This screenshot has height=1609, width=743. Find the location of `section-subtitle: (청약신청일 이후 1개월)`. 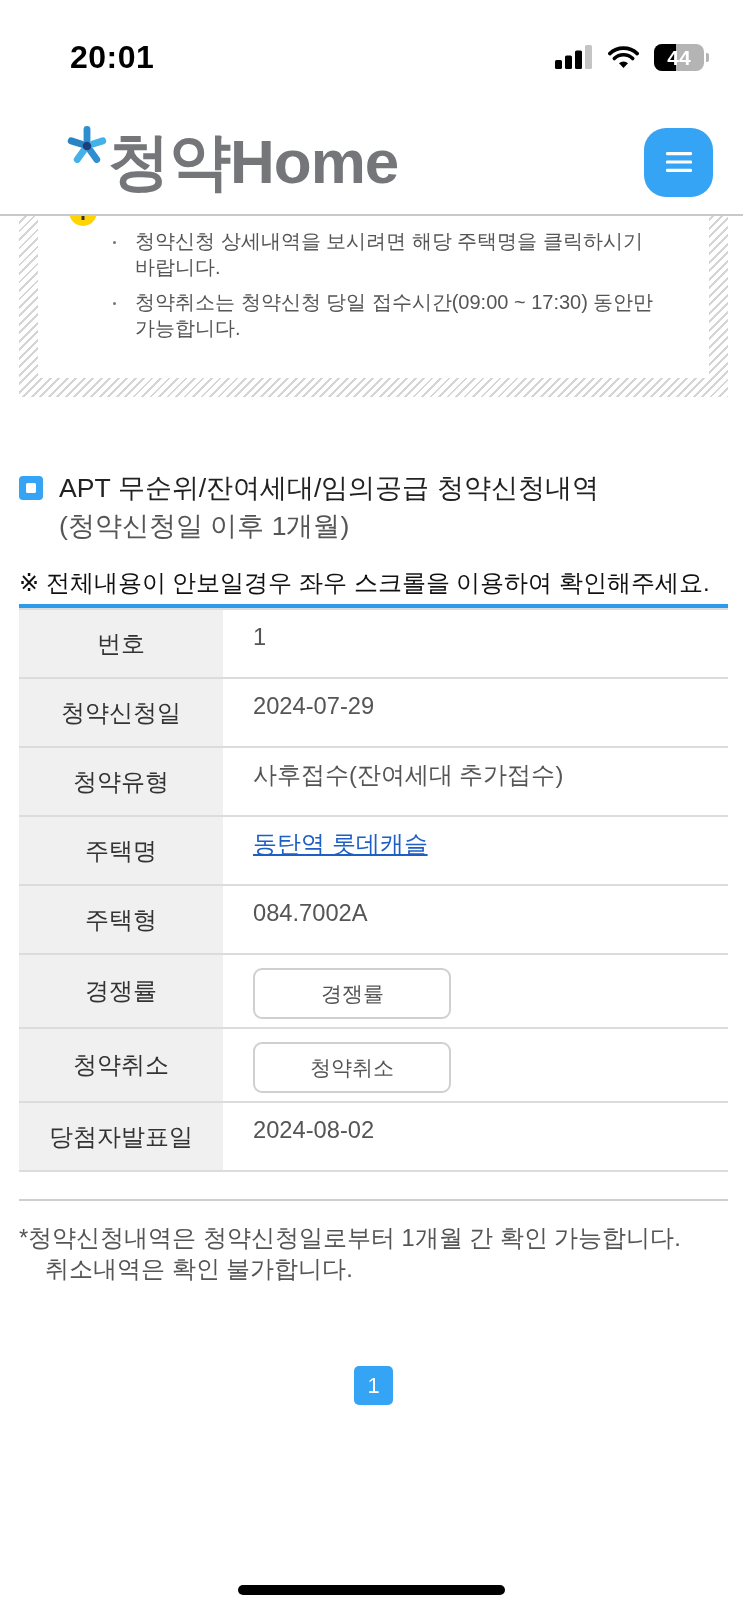

section-subtitle: (청약신청일 이후 1개월) is located at coordinates (205, 526).